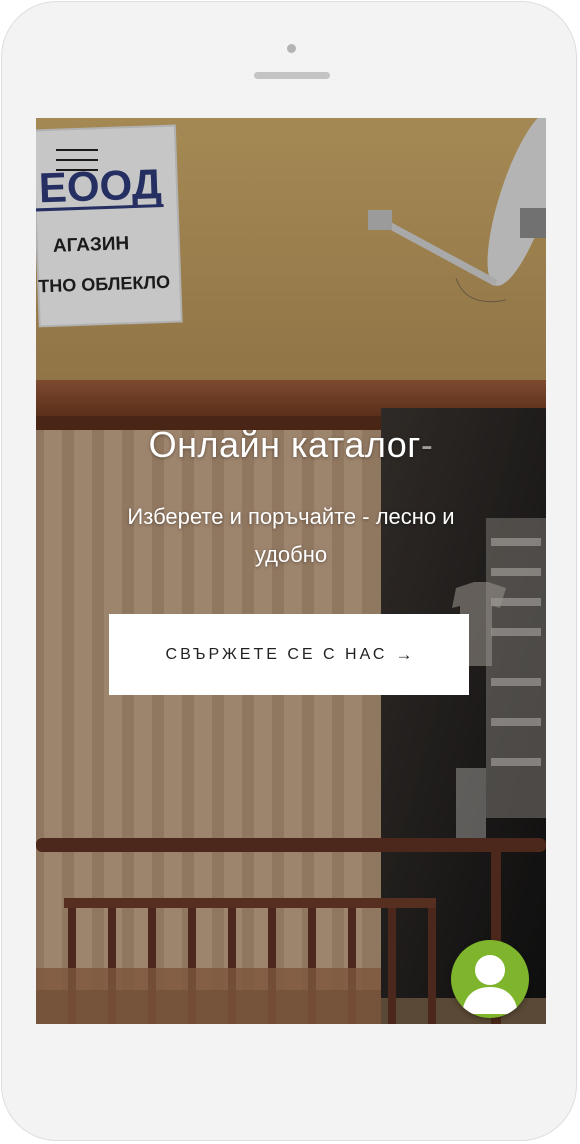 The width and height of the screenshot is (580, 1144). I want to click on hero-title-text: Онлайн каталог, so click(284, 444).